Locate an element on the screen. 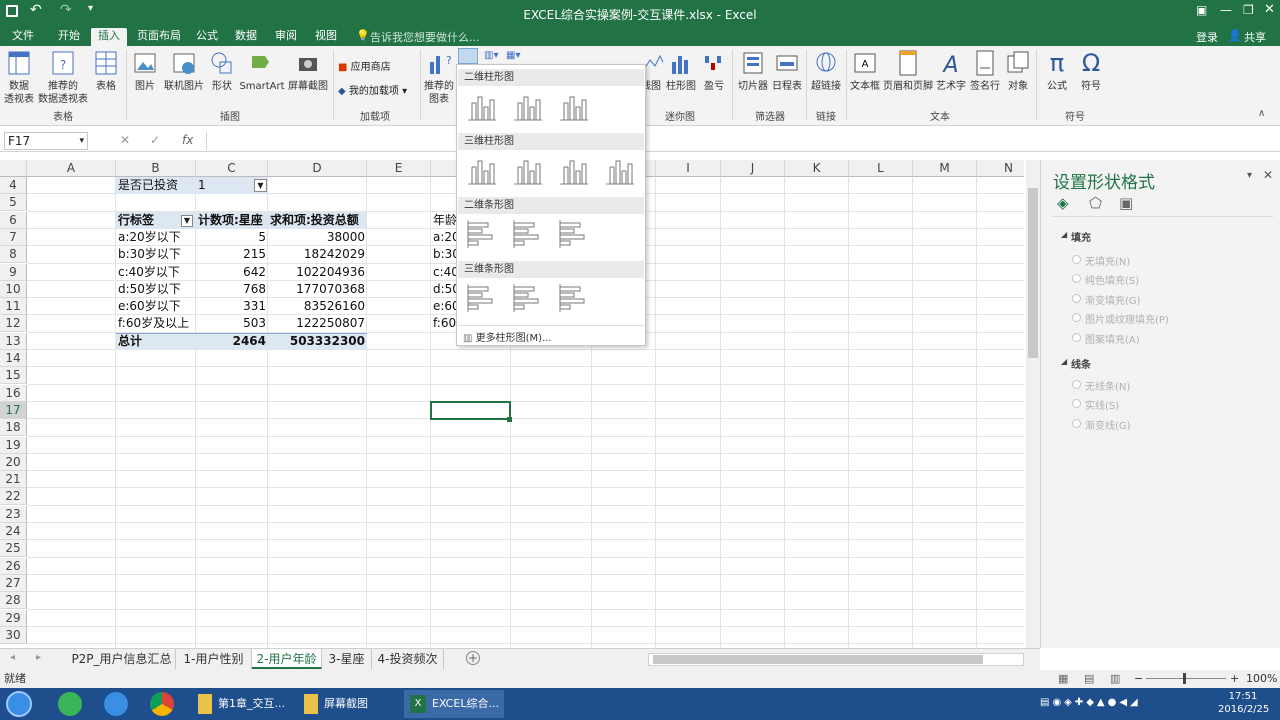 This screenshot has height=720, width=1280. row-header: 26 is located at coordinates (13, 566).